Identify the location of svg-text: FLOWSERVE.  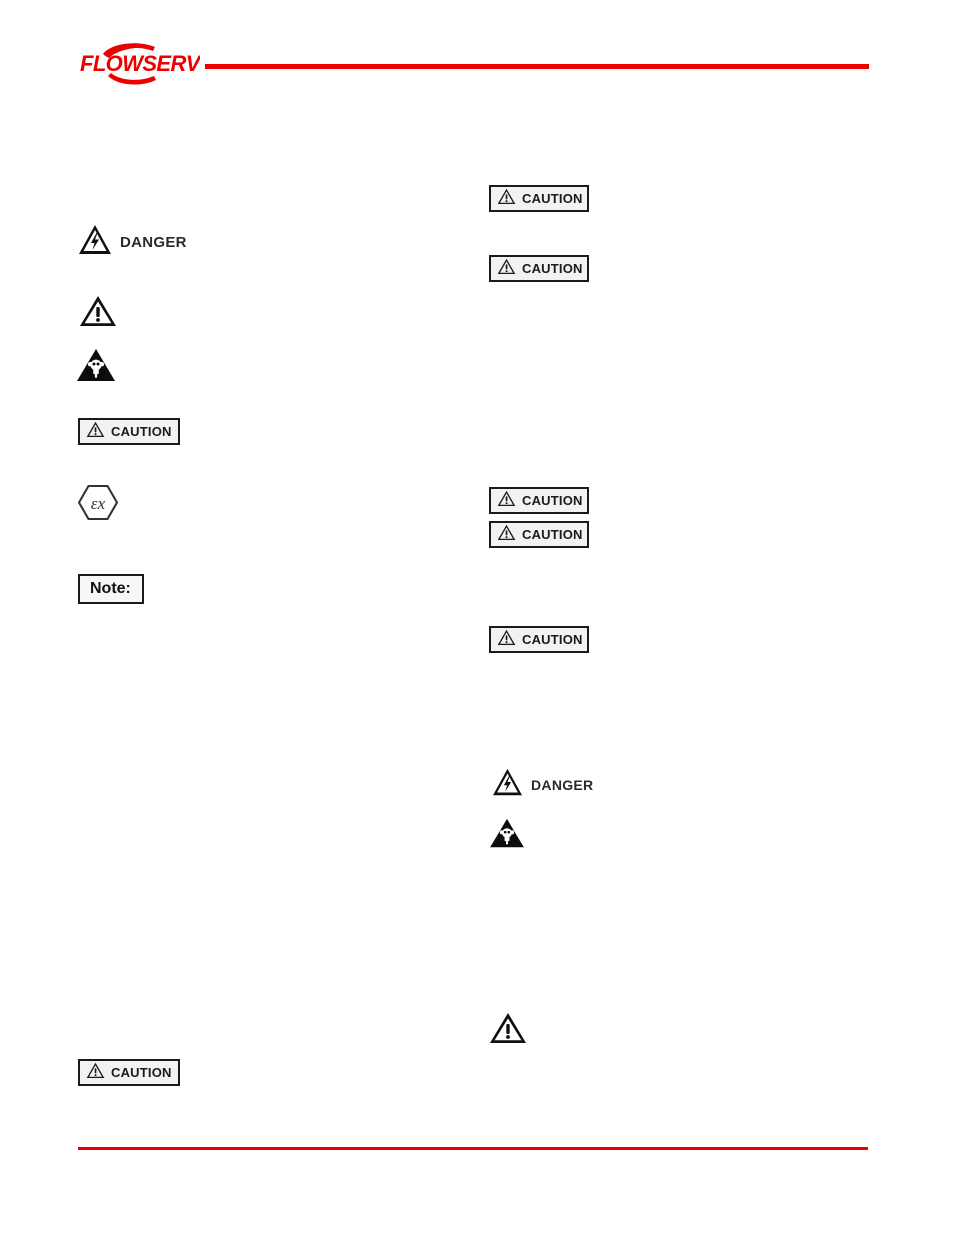
(140, 63).